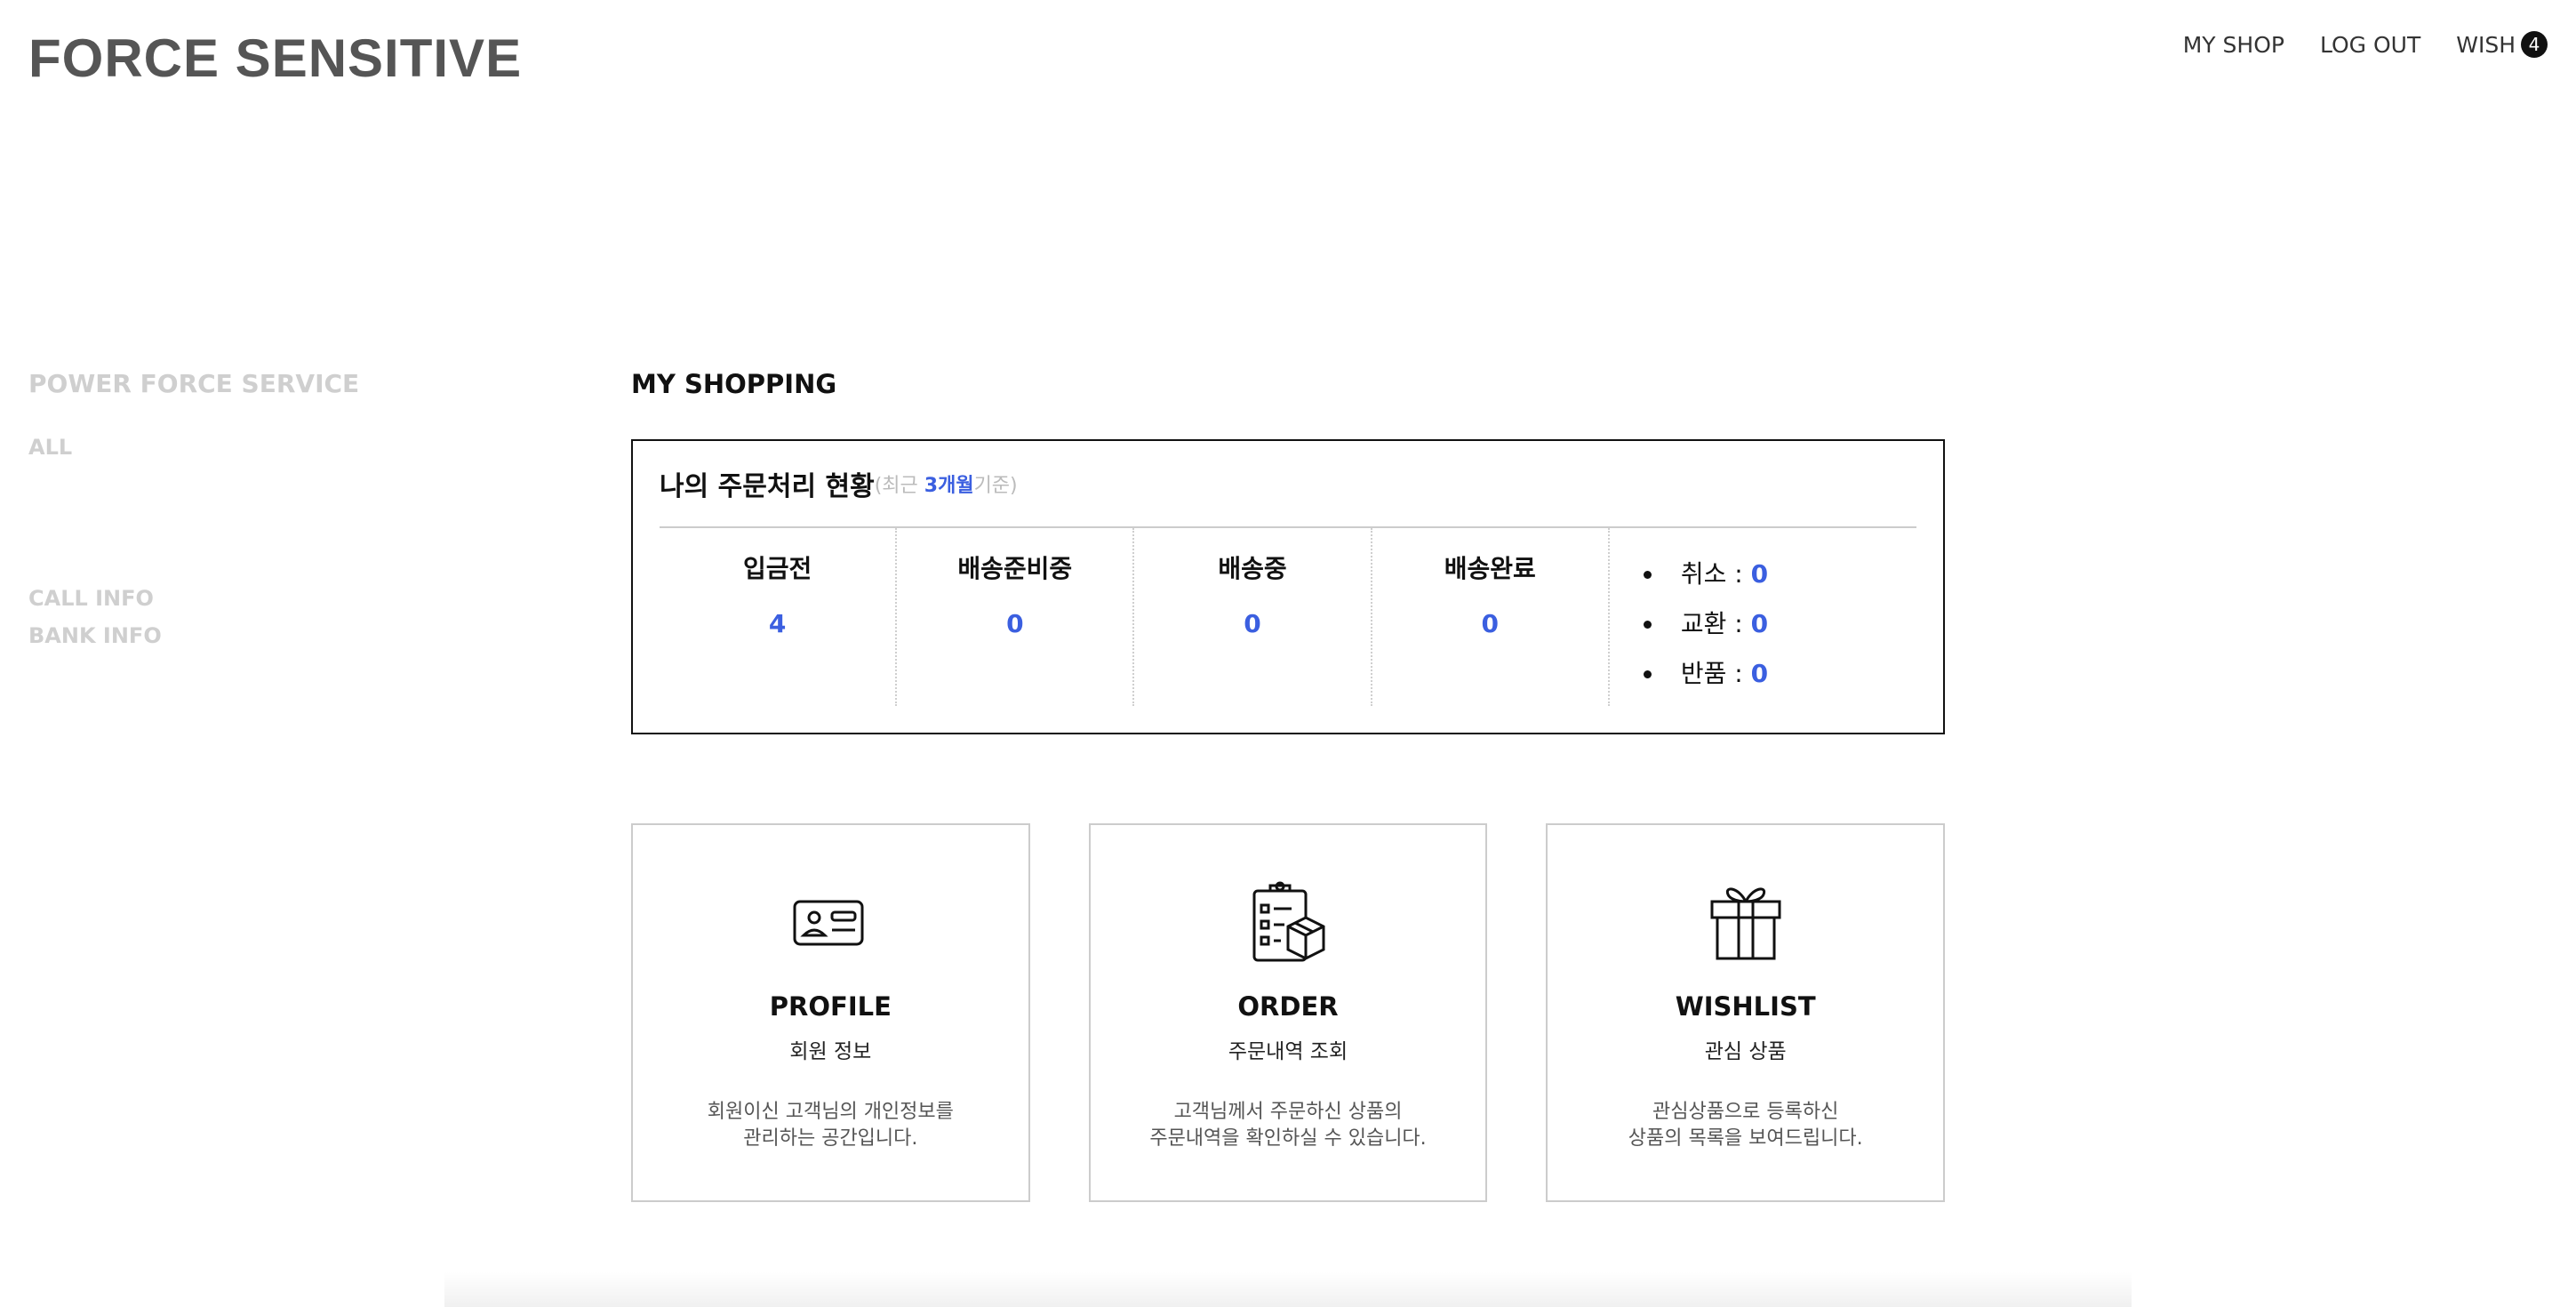  Describe the element at coordinates (1288, 921) in the screenshot. I see `clipboard-box-icon` at that location.